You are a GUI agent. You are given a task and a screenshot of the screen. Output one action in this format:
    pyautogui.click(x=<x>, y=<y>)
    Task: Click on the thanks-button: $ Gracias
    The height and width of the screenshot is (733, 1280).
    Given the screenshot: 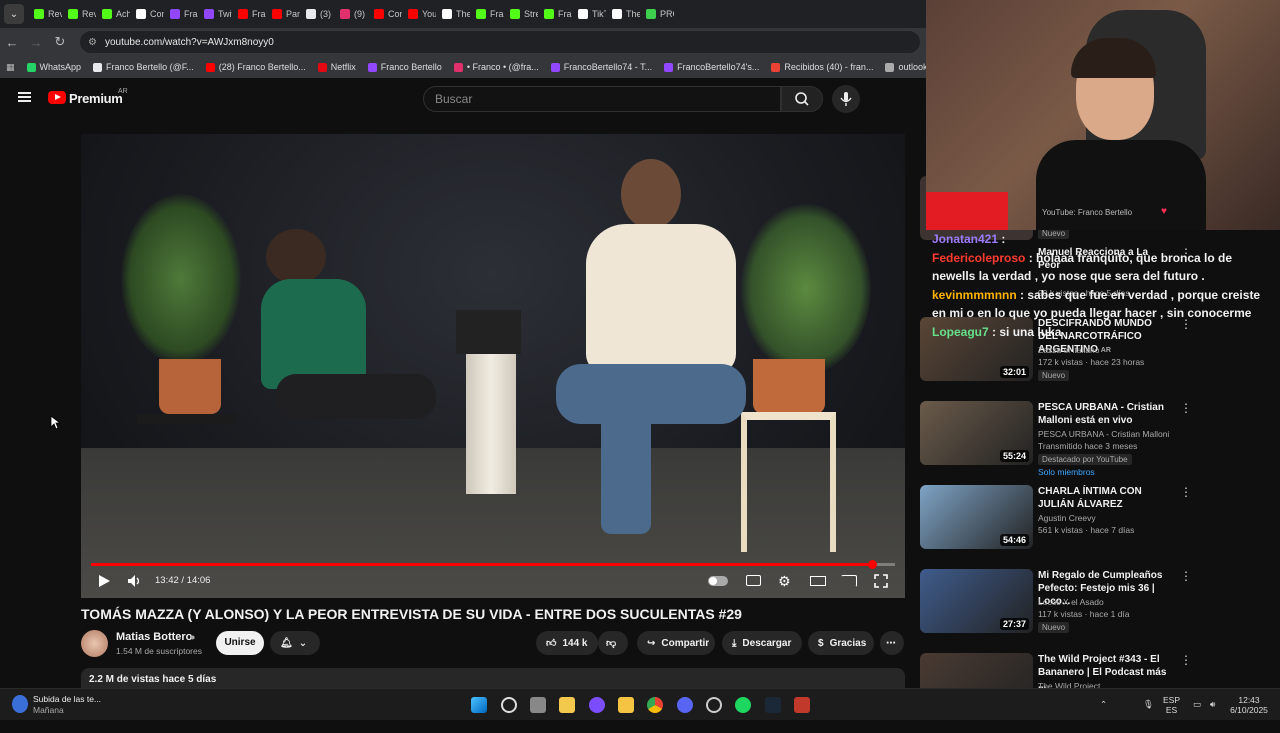 What is the action you would take?
    pyautogui.click(x=841, y=643)
    